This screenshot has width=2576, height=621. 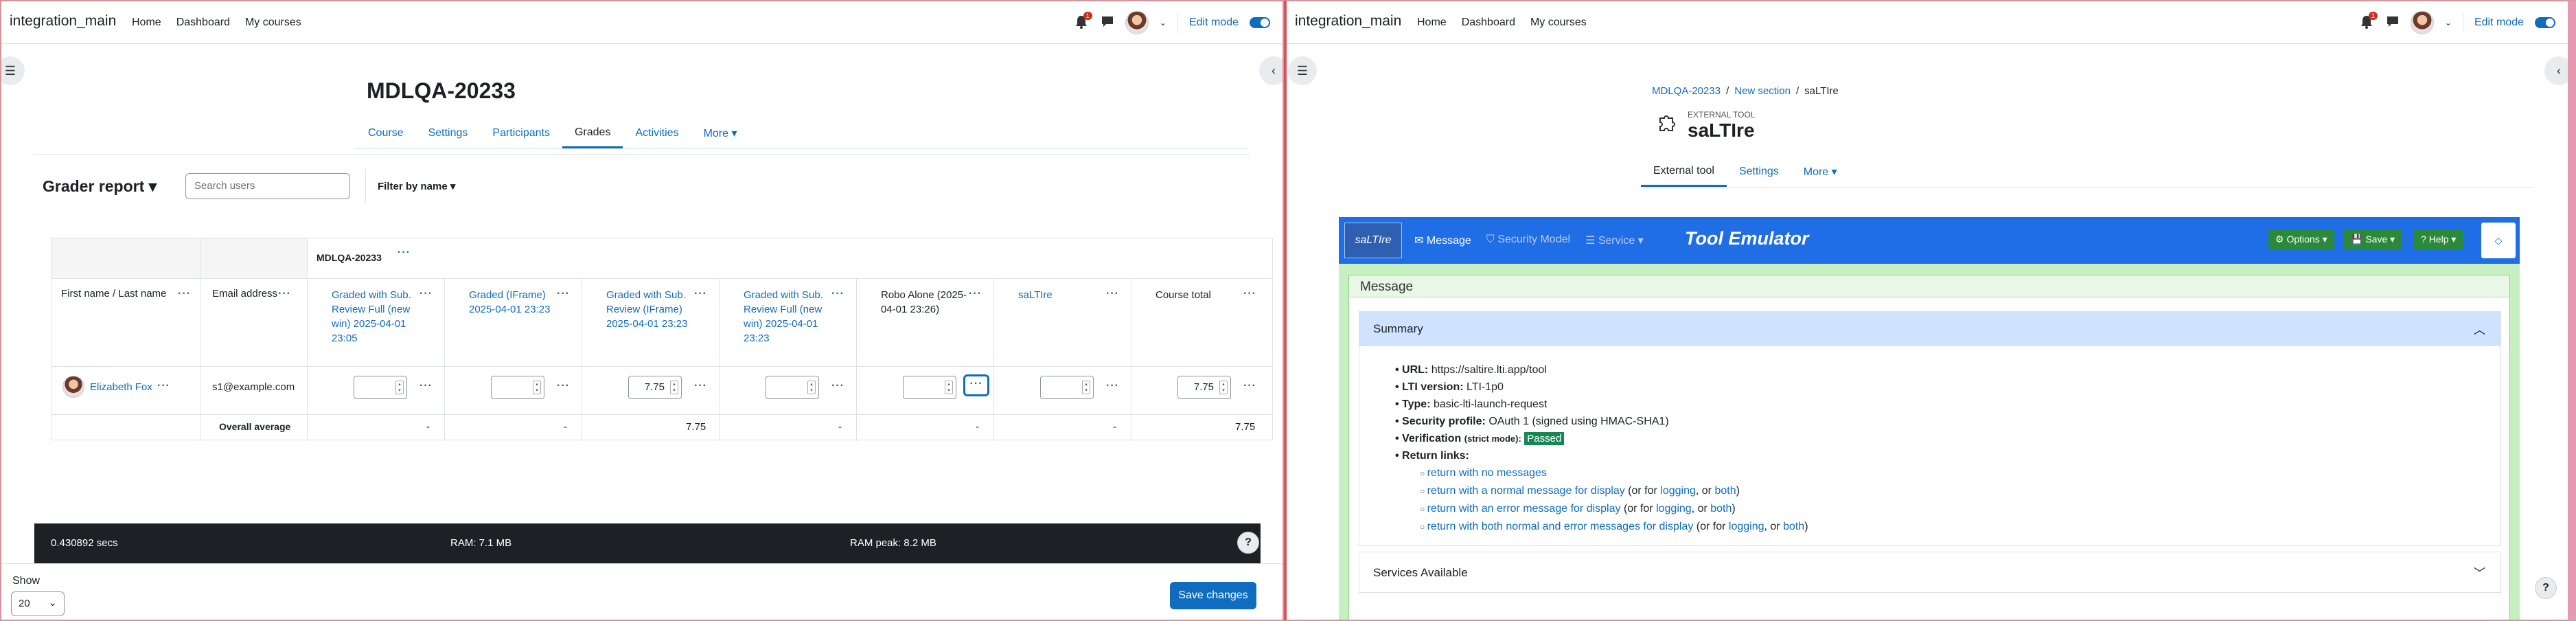 What do you see at coordinates (1054, 295) in the screenshot?
I see `grade-item-header-6: saLTIre` at bounding box center [1054, 295].